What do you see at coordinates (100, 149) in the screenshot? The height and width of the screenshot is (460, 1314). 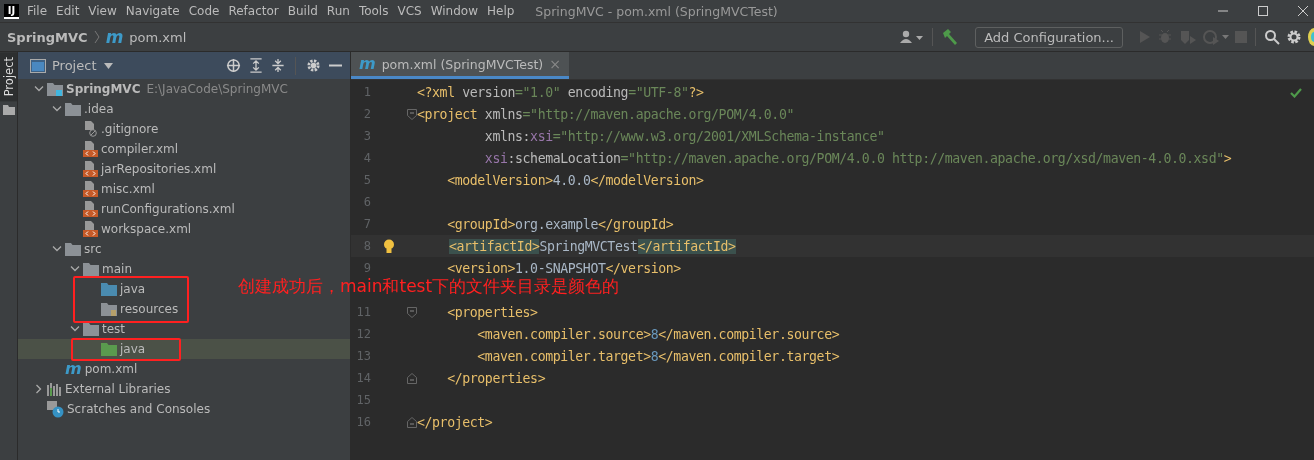 I see `tree-item: compiler.xml` at bounding box center [100, 149].